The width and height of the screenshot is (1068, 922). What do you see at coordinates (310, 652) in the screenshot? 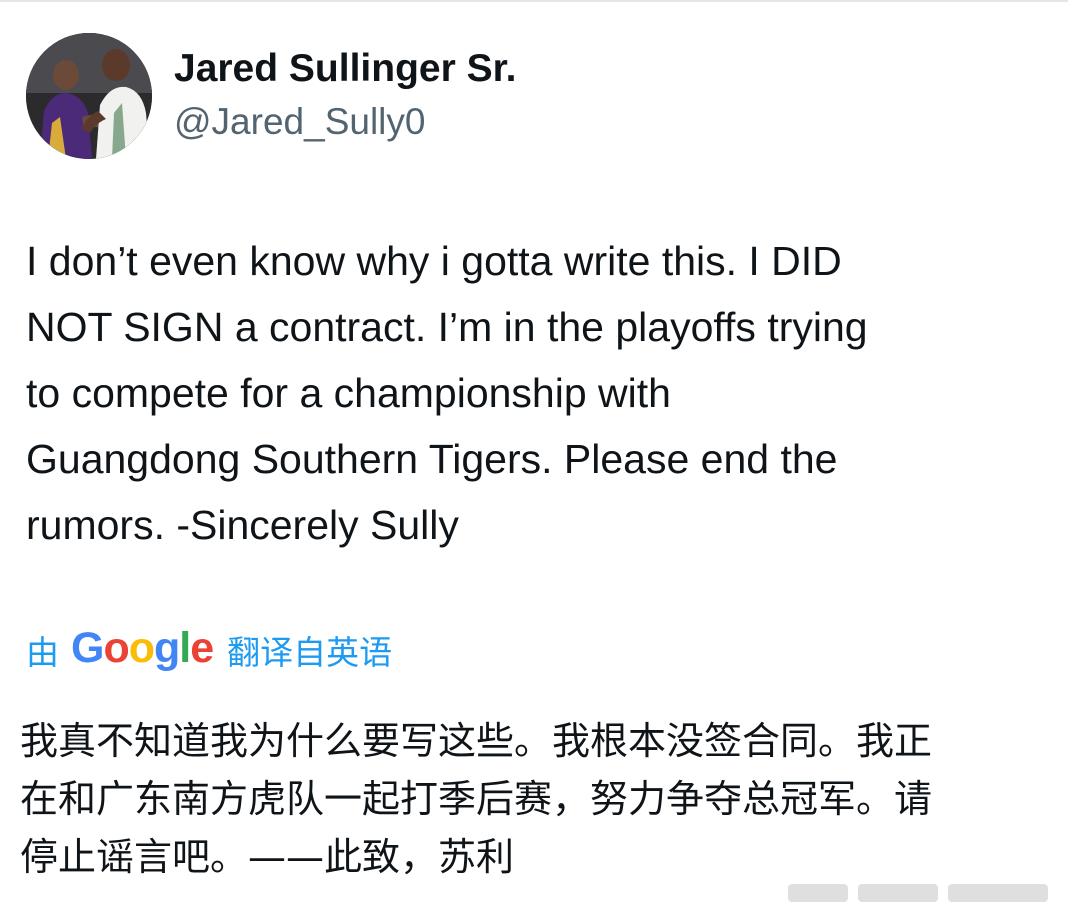
I see `translation-suffix: 翻译自英语` at bounding box center [310, 652].